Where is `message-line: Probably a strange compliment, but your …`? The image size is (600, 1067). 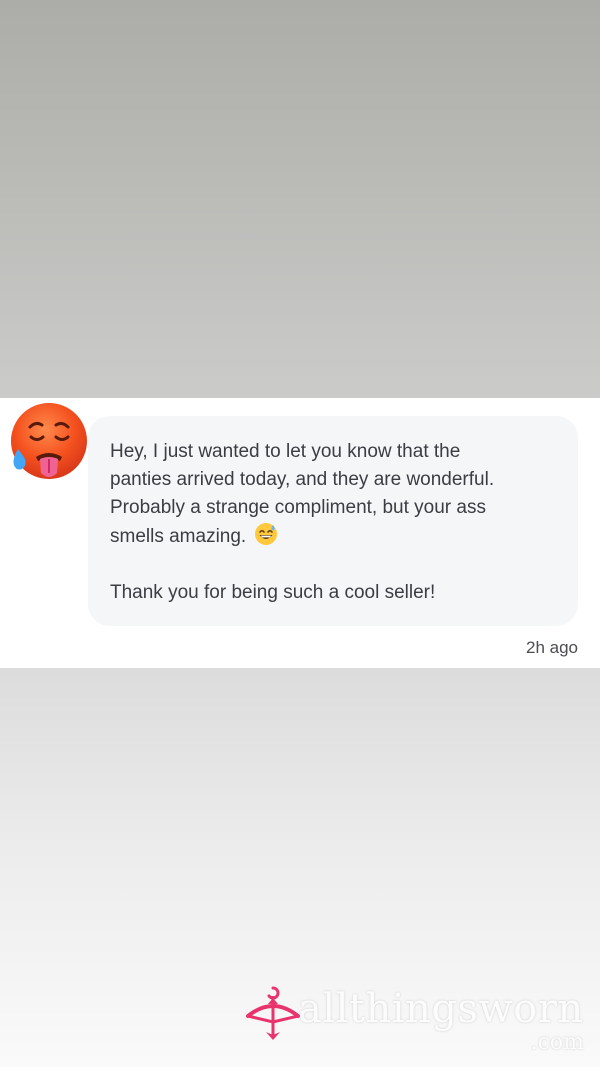 message-line: Probably a strange compliment, but your … is located at coordinates (298, 507).